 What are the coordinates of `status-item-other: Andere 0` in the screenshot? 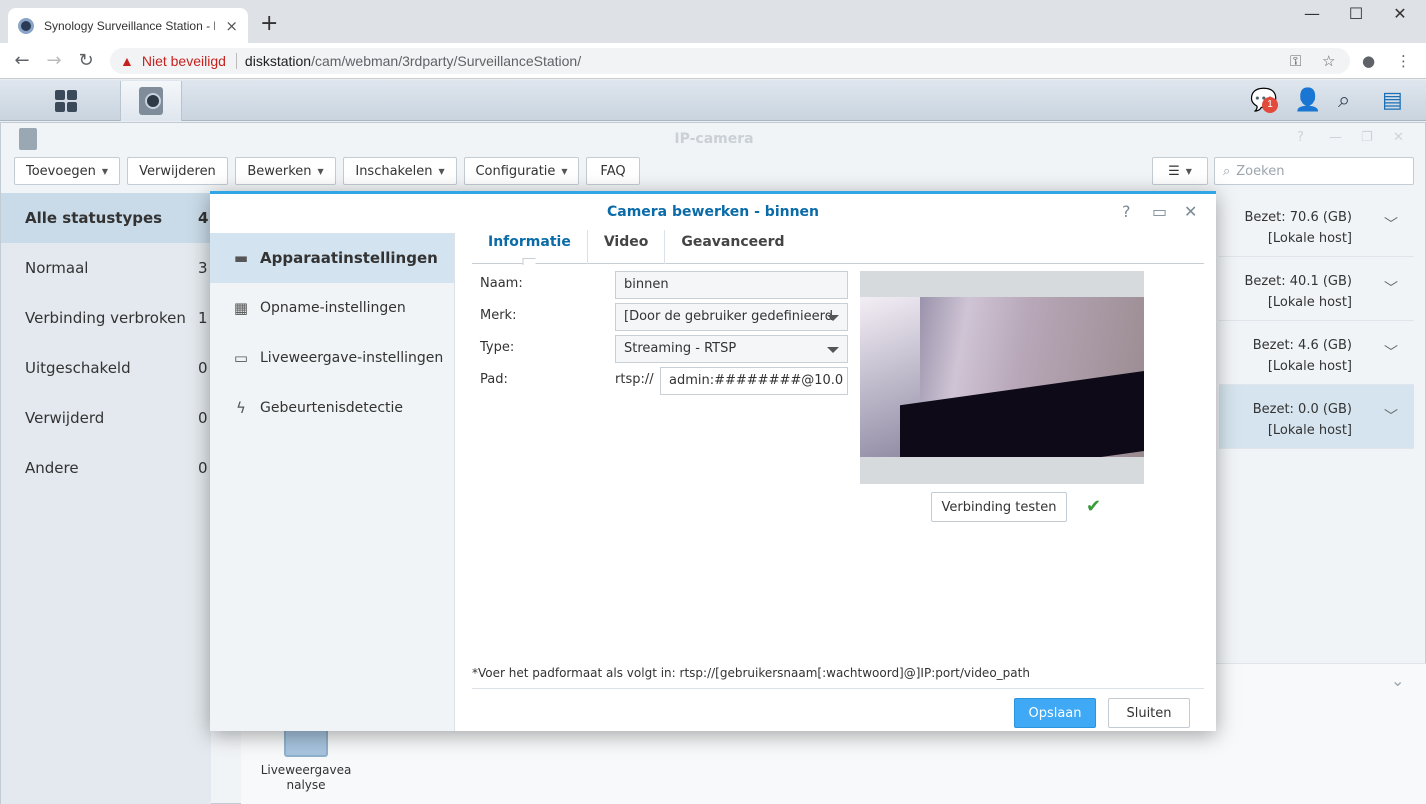 It's located at (106, 468).